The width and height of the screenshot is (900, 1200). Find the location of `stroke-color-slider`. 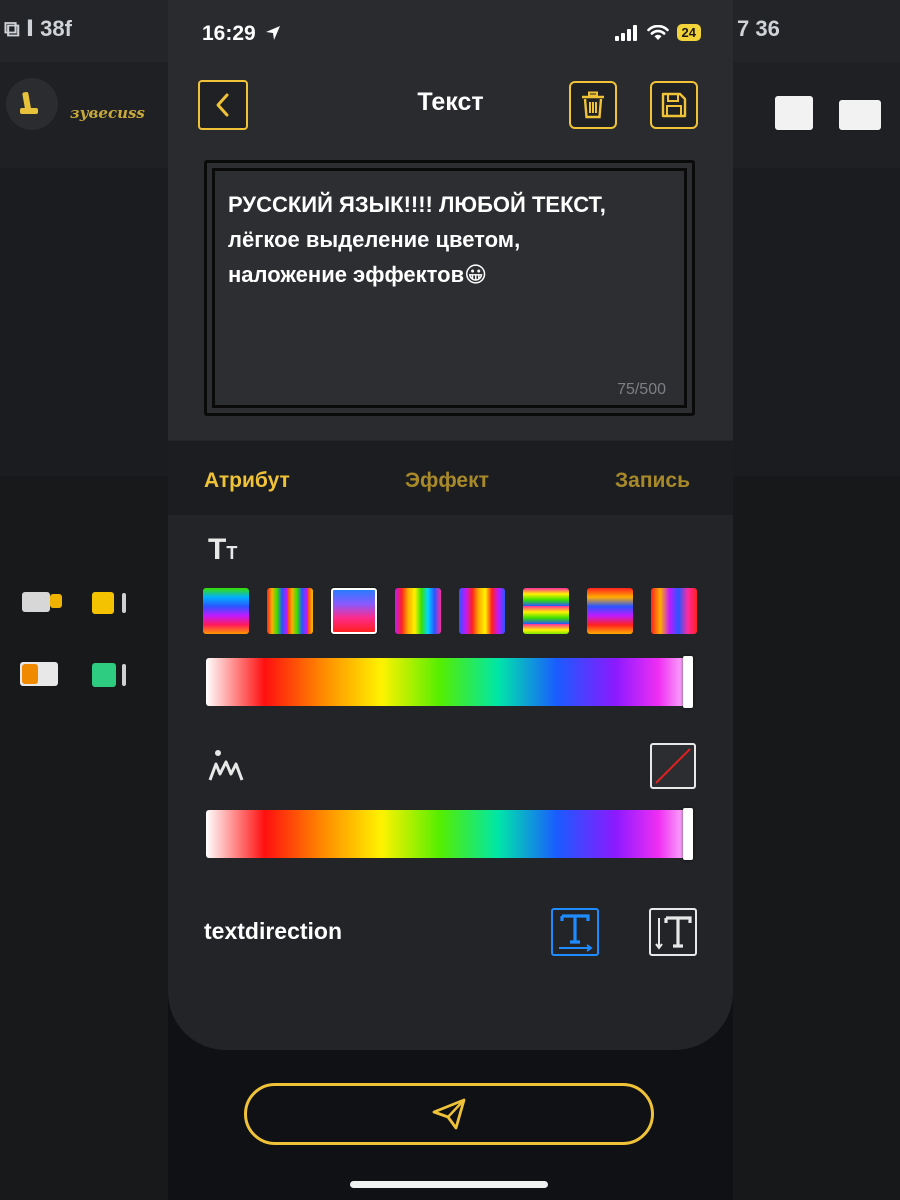

stroke-color-slider is located at coordinates (449, 834).